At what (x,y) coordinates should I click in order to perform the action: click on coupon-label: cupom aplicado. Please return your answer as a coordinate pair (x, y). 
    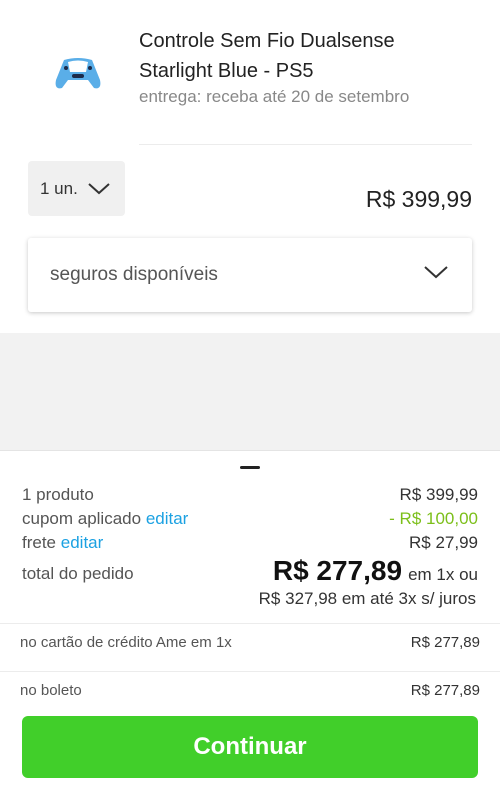
    Looking at the image, I should click on (82, 518).